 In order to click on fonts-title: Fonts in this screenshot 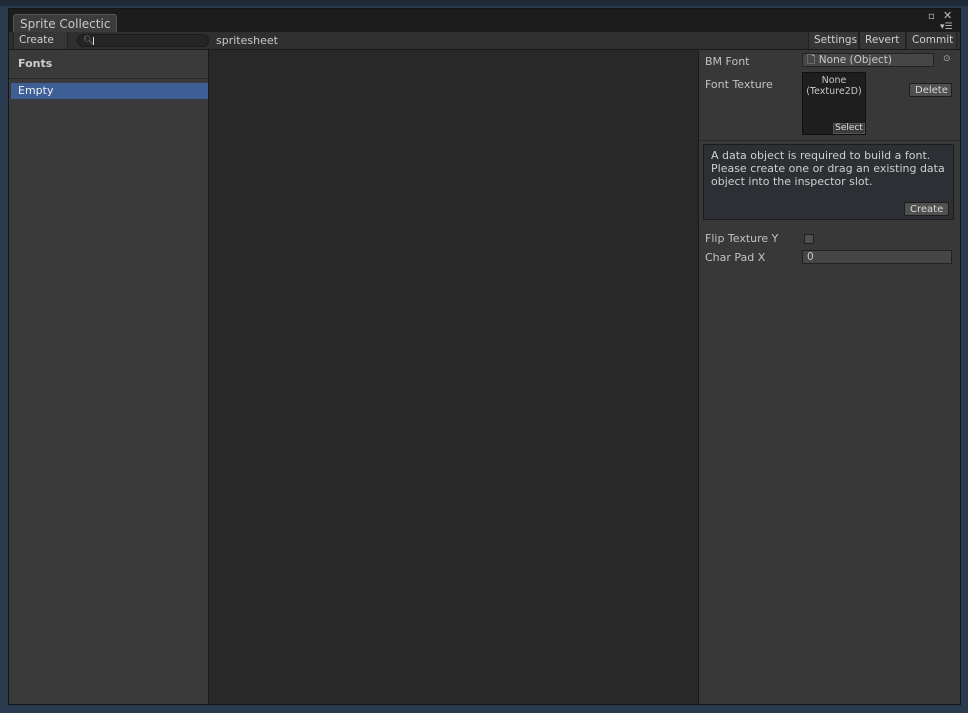, I will do `click(35, 63)`.